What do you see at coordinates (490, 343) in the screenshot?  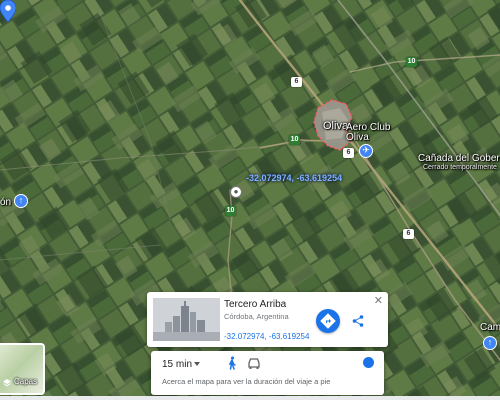 I see `right-poi-marker-icon: ↑` at bounding box center [490, 343].